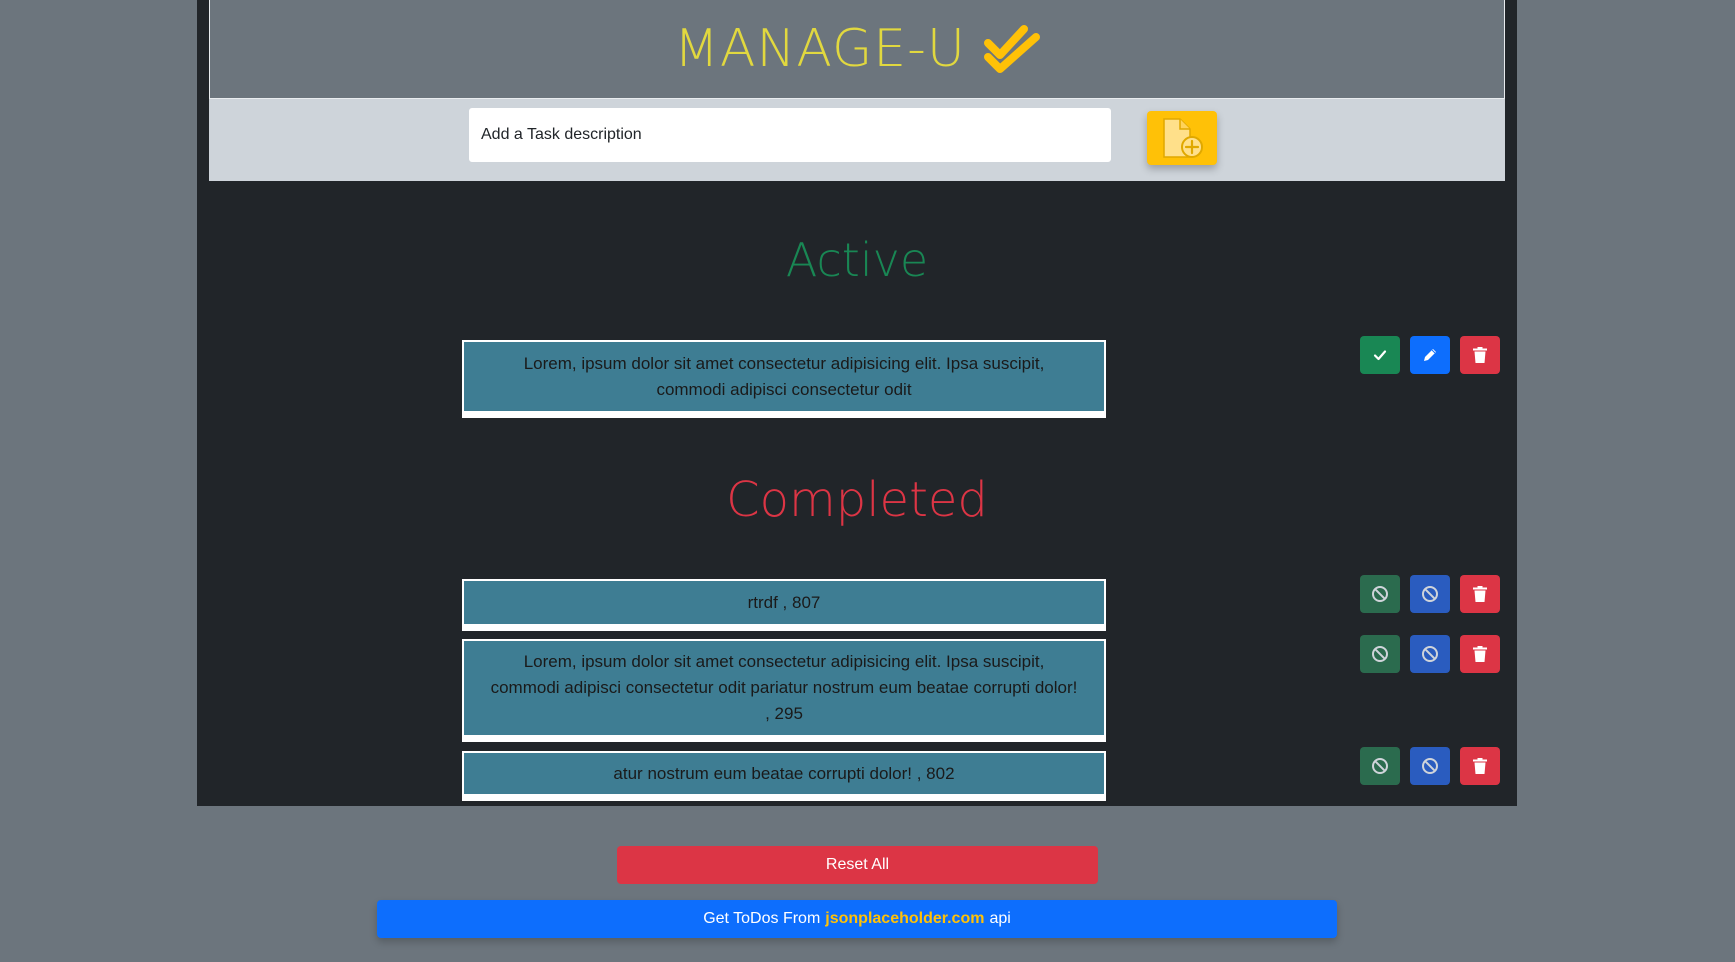 Image resolution: width=1735 pixels, height=962 pixels. I want to click on pencil-icon, so click(1430, 355).